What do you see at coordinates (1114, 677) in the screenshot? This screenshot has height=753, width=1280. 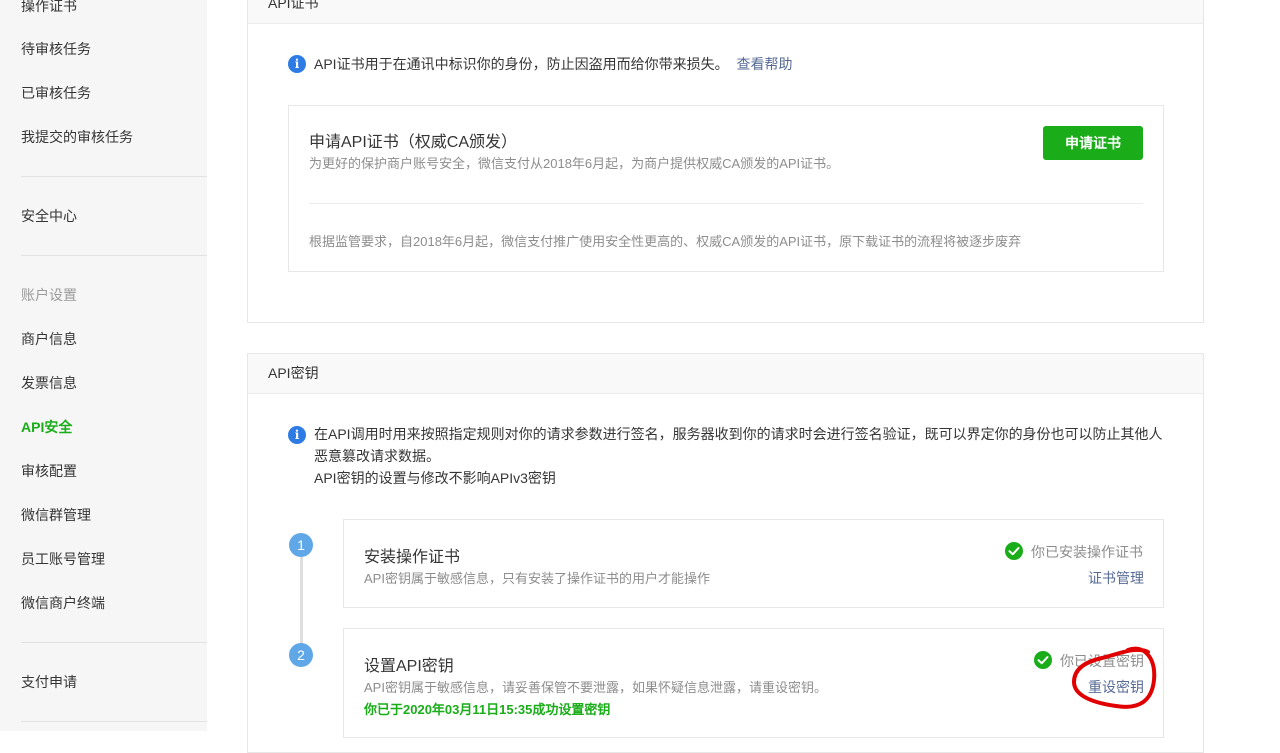 I see `highlight-circle-annotation` at bounding box center [1114, 677].